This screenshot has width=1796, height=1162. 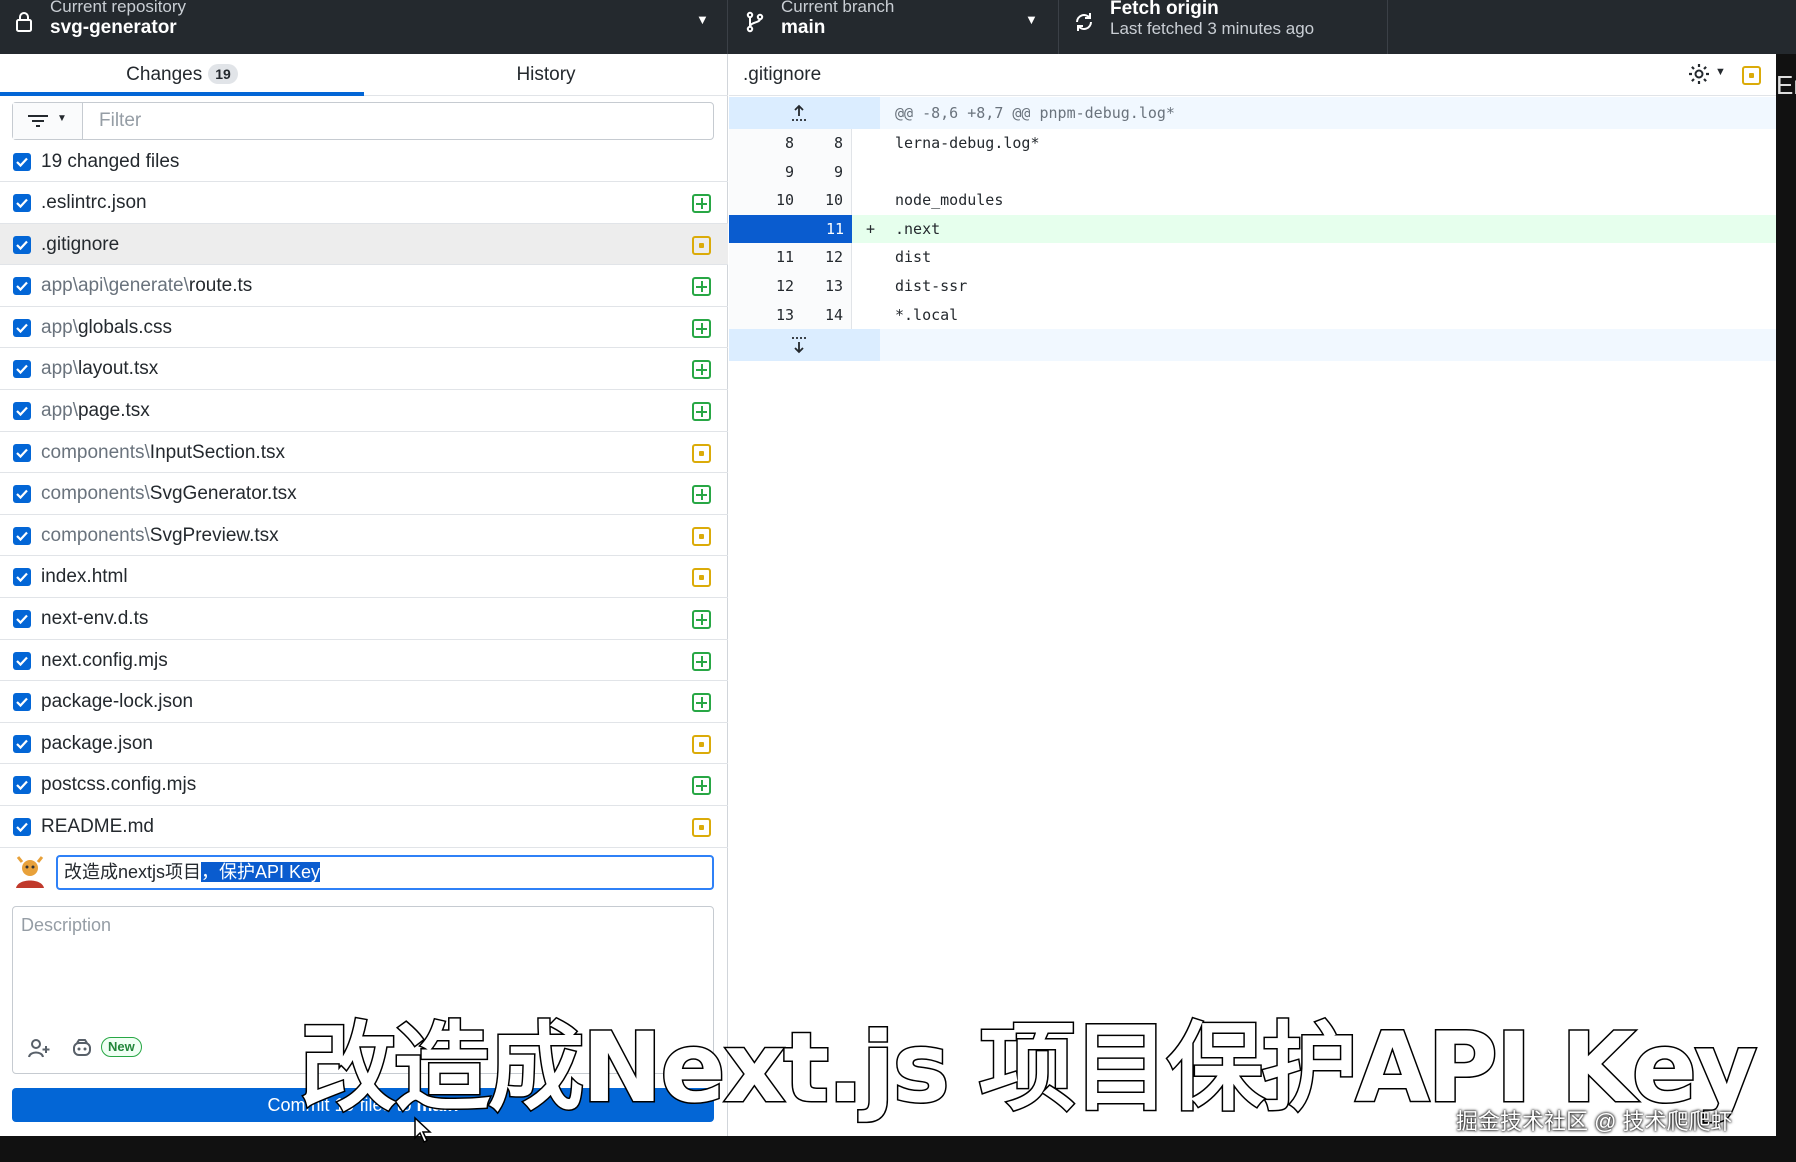 I want to click on chevron-down-icon: ▼, so click(x=1720, y=72).